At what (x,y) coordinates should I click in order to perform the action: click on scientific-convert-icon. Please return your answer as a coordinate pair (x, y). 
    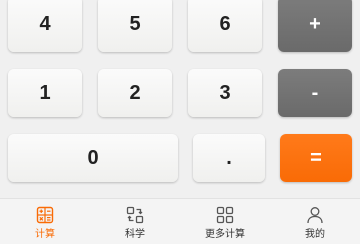
    Looking at the image, I should click on (135, 215).